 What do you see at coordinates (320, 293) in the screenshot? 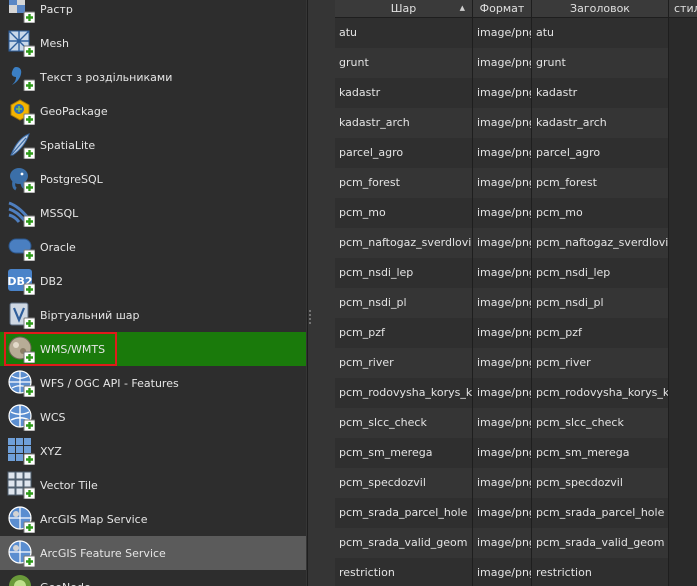
I see `panel-splitter` at bounding box center [320, 293].